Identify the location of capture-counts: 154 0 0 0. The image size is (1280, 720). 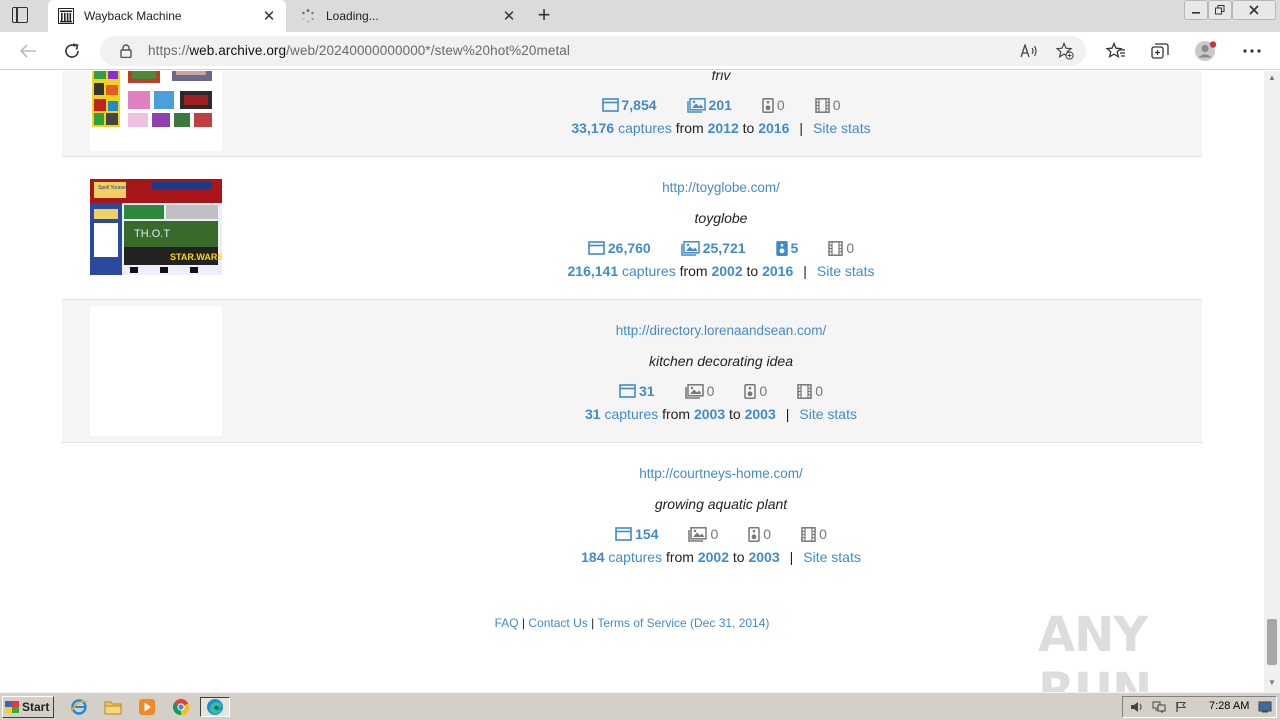
(721, 534).